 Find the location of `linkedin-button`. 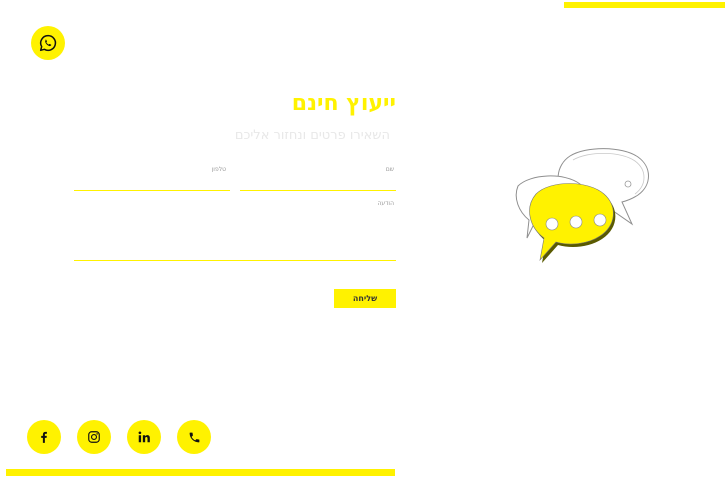

linkedin-button is located at coordinates (144, 437).